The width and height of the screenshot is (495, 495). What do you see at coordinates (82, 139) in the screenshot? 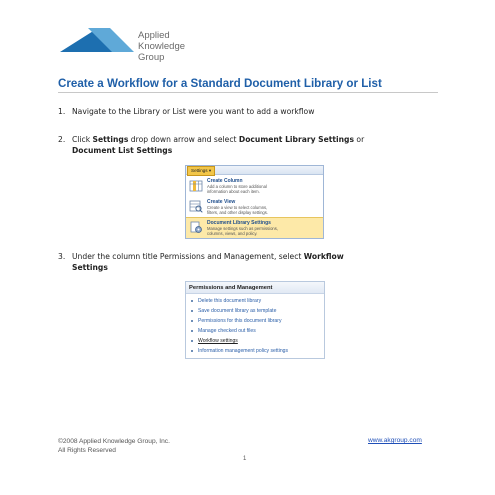
I see `step-2-pre: Click` at bounding box center [82, 139].